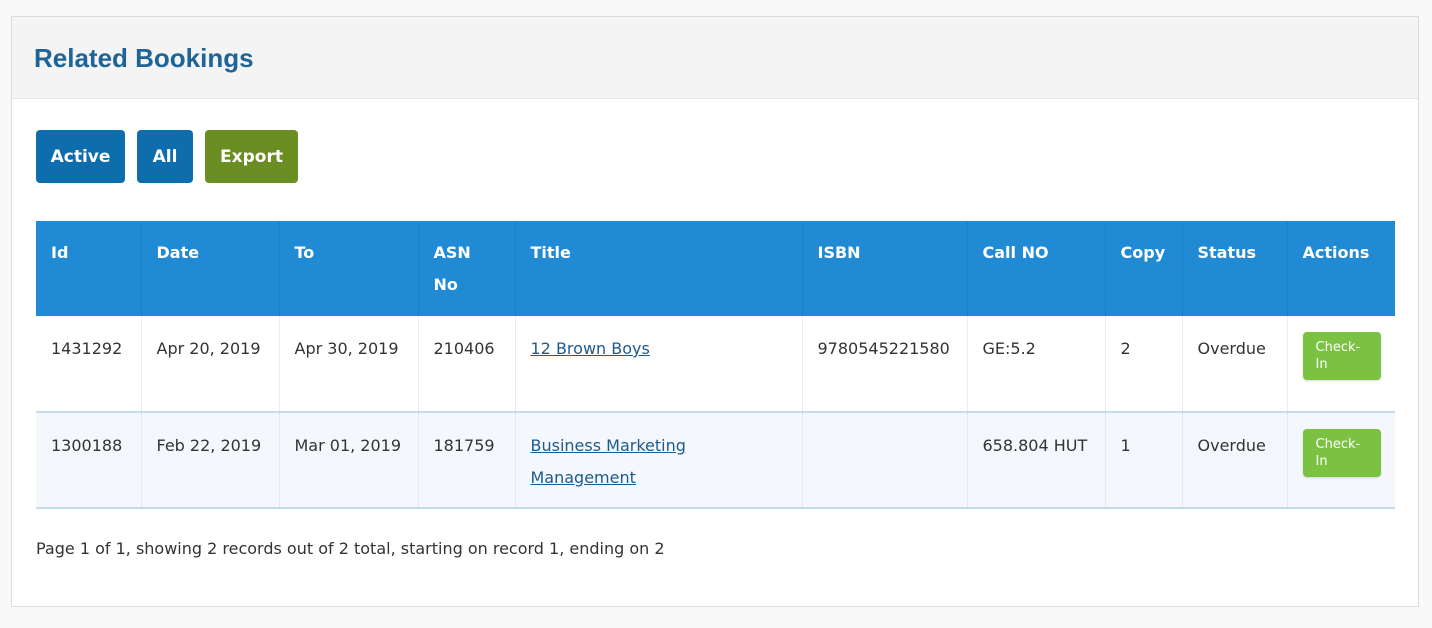 The width and height of the screenshot is (1432, 628). Describe the element at coordinates (348, 364) in the screenshot. I see `cell-to: Apr 30, 2019` at that location.